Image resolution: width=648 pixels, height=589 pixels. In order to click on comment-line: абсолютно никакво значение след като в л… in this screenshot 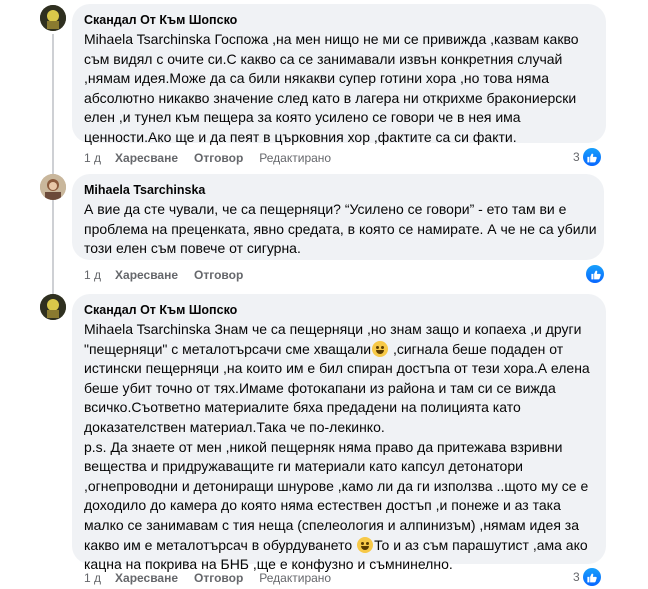, I will do `click(330, 97)`.